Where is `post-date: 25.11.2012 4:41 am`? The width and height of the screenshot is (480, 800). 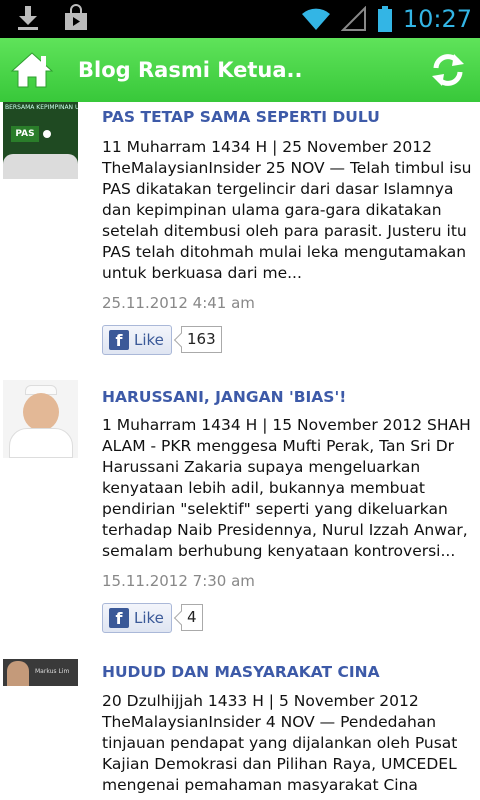 post-date: 25.11.2012 4:41 am is located at coordinates (178, 303).